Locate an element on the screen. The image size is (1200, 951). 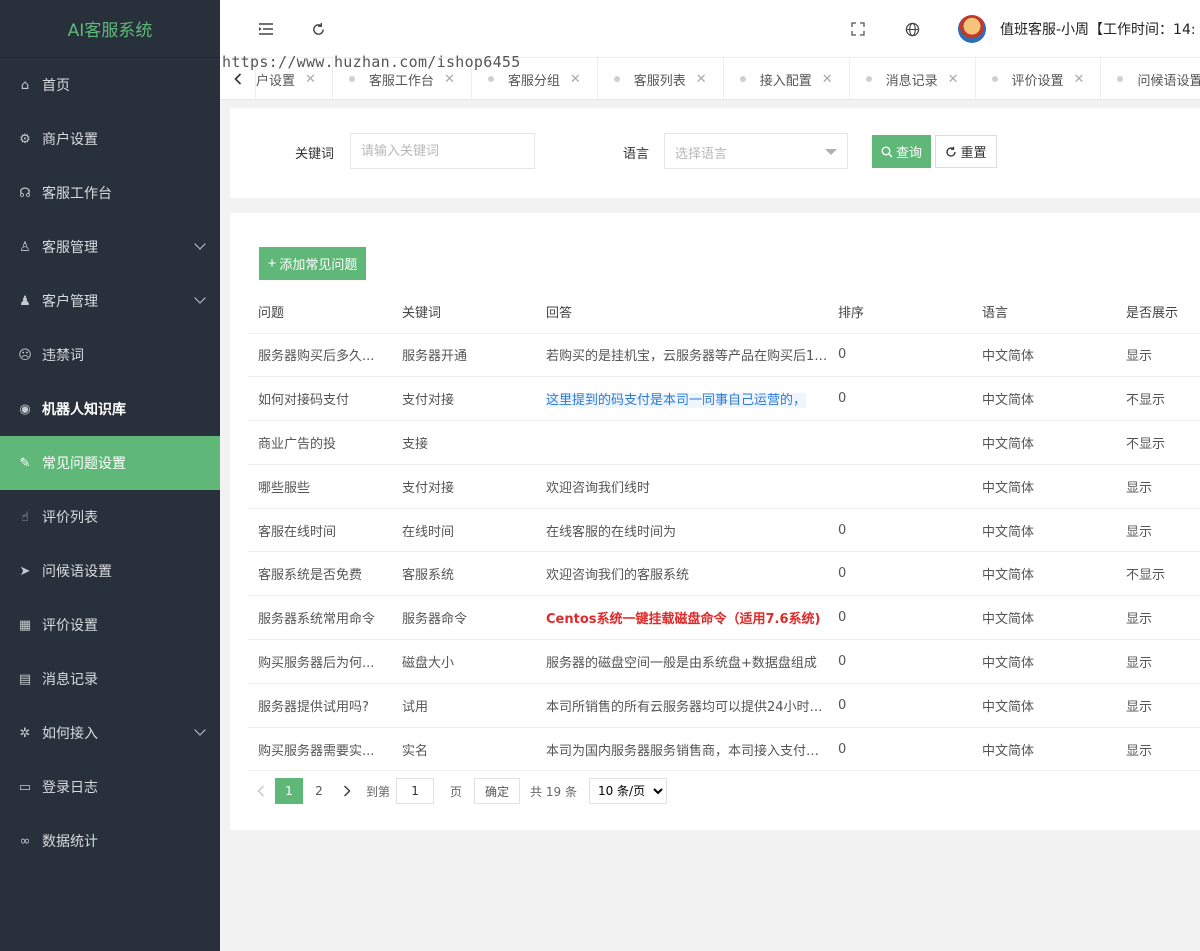
tab-label: 消息记录 is located at coordinates (911, 81).